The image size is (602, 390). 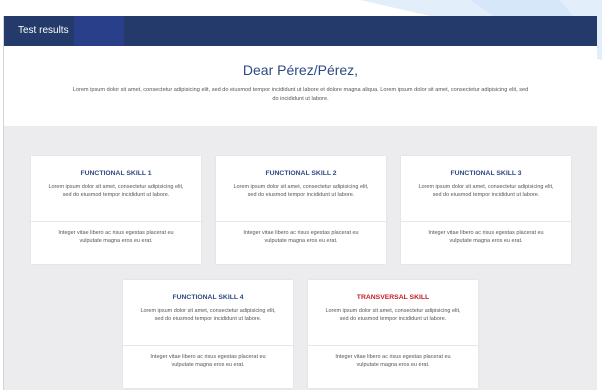 What do you see at coordinates (486, 173) in the screenshot?
I see `skill-card-title: FUNCTIONAL SKILL 3` at bounding box center [486, 173].